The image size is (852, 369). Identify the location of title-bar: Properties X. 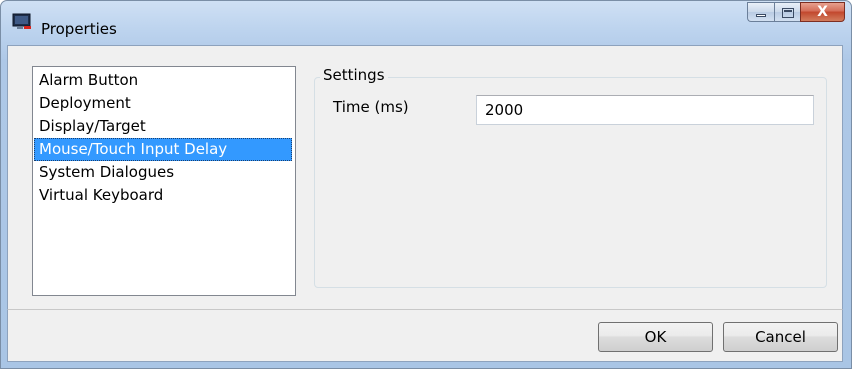
(426, 24).